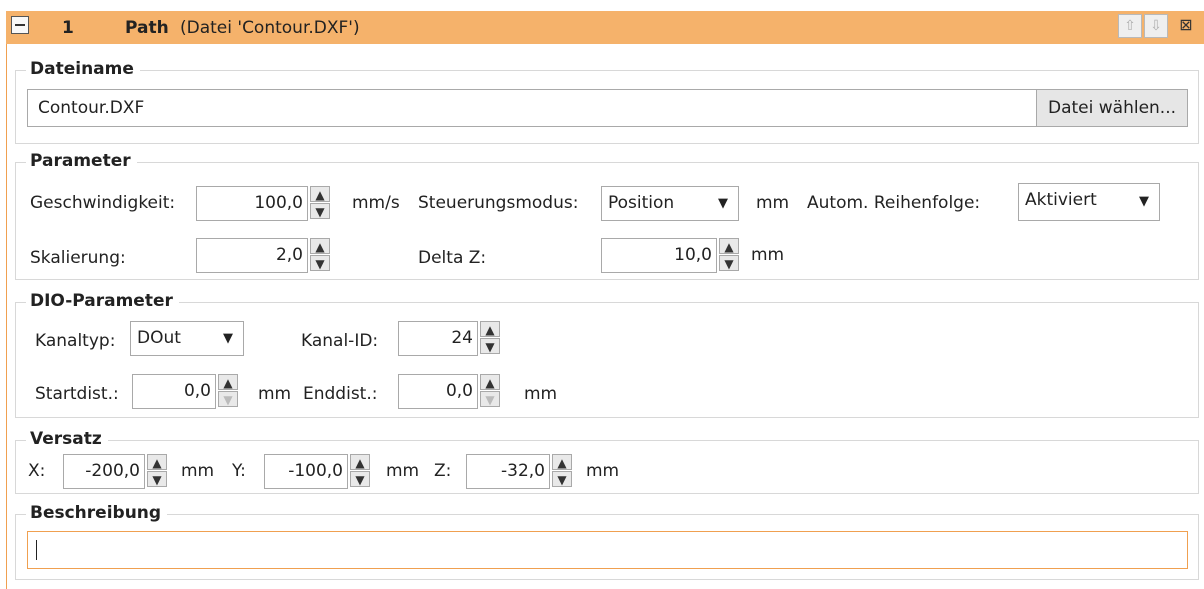  I want to click on offset-group-label: Versatz, so click(67, 439).